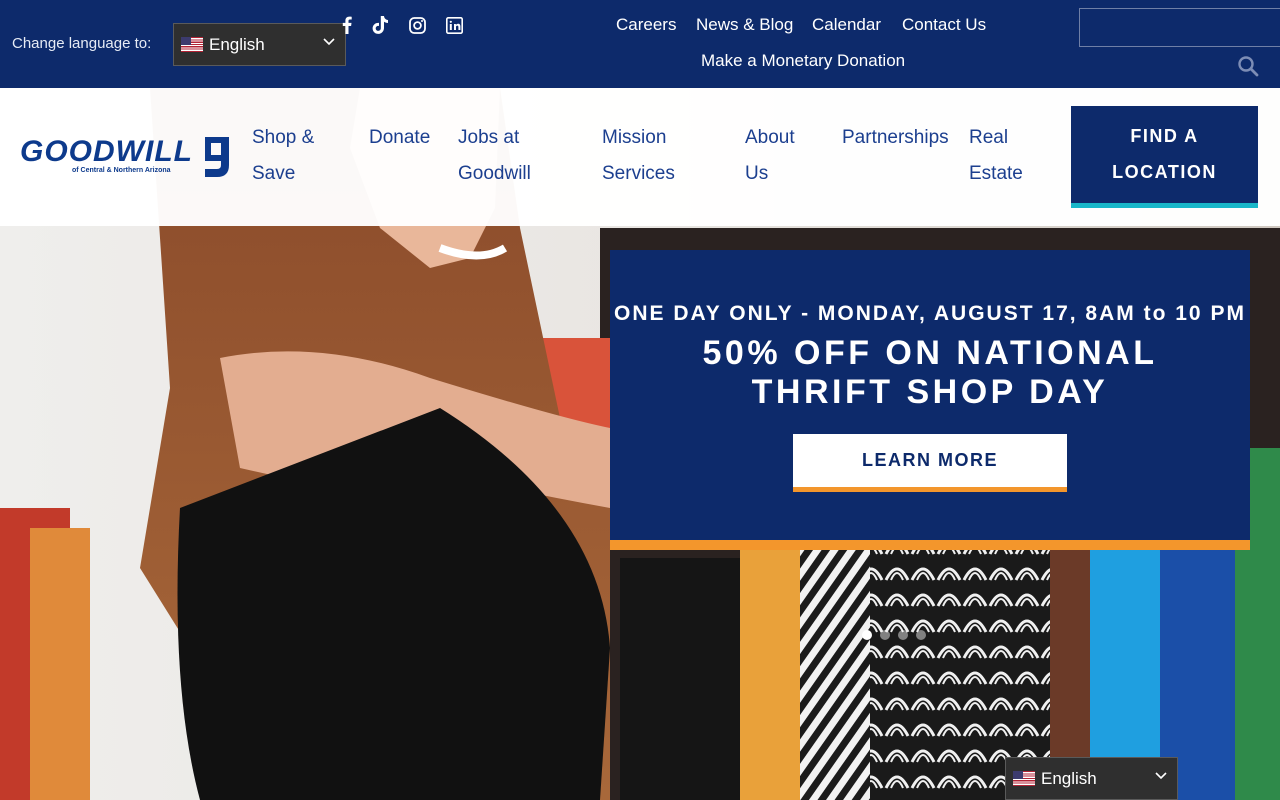  Describe the element at coordinates (757, 173) in the screenshot. I see `nav-about-line2: Us` at that location.